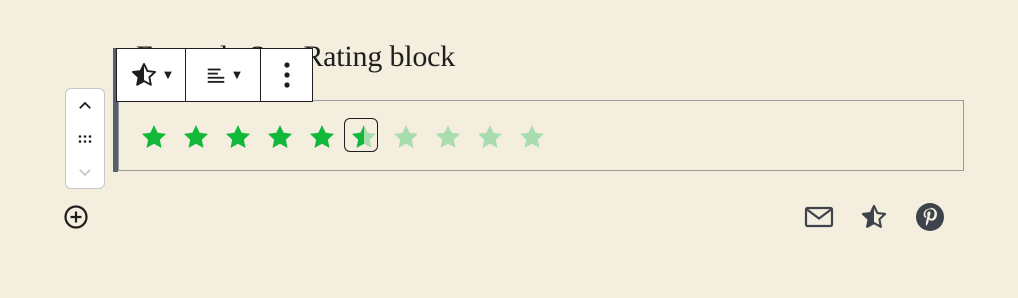  I want to click on share-rating-button, so click(874, 217).